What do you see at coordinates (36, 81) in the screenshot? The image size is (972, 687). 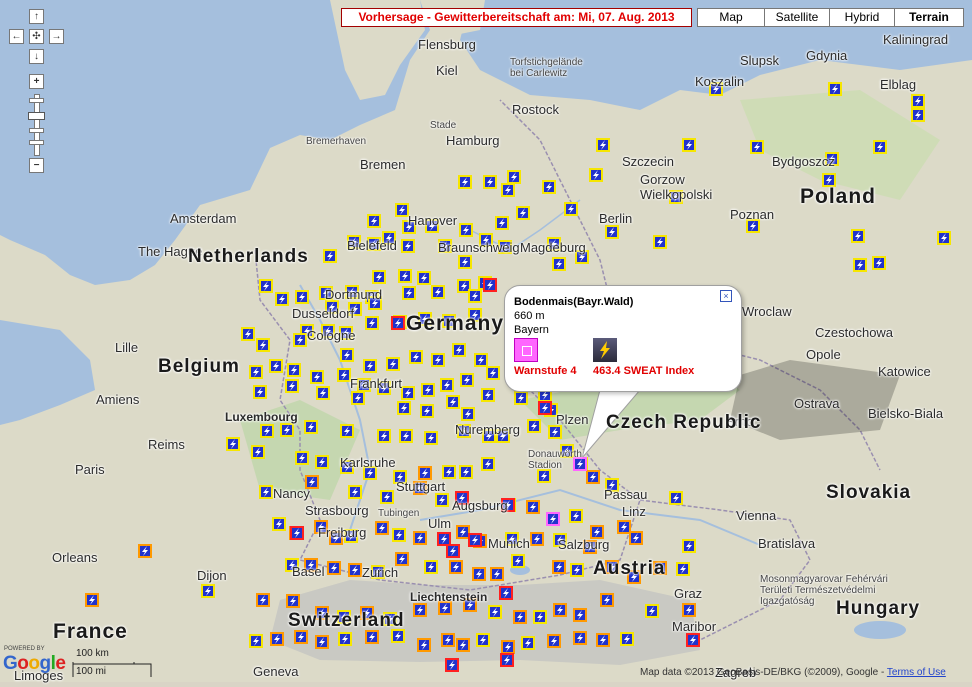 I see `zoom-in-button: +` at bounding box center [36, 81].